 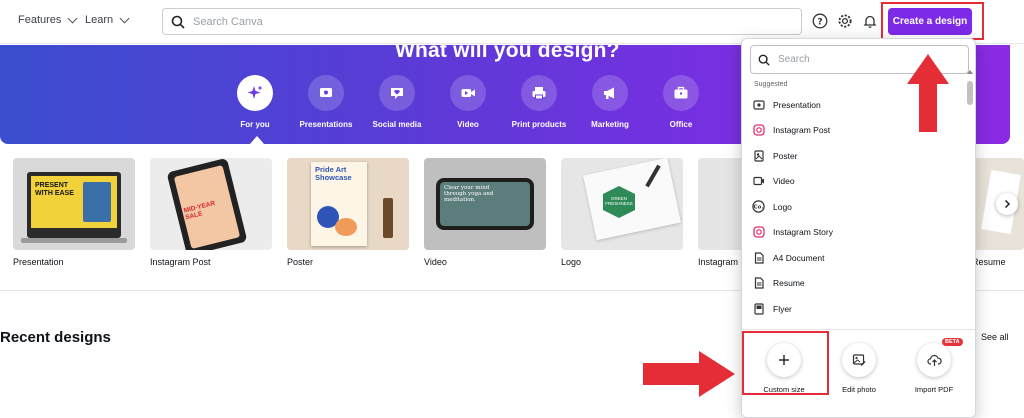 I want to click on poster-icon, so click(x=758, y=155).